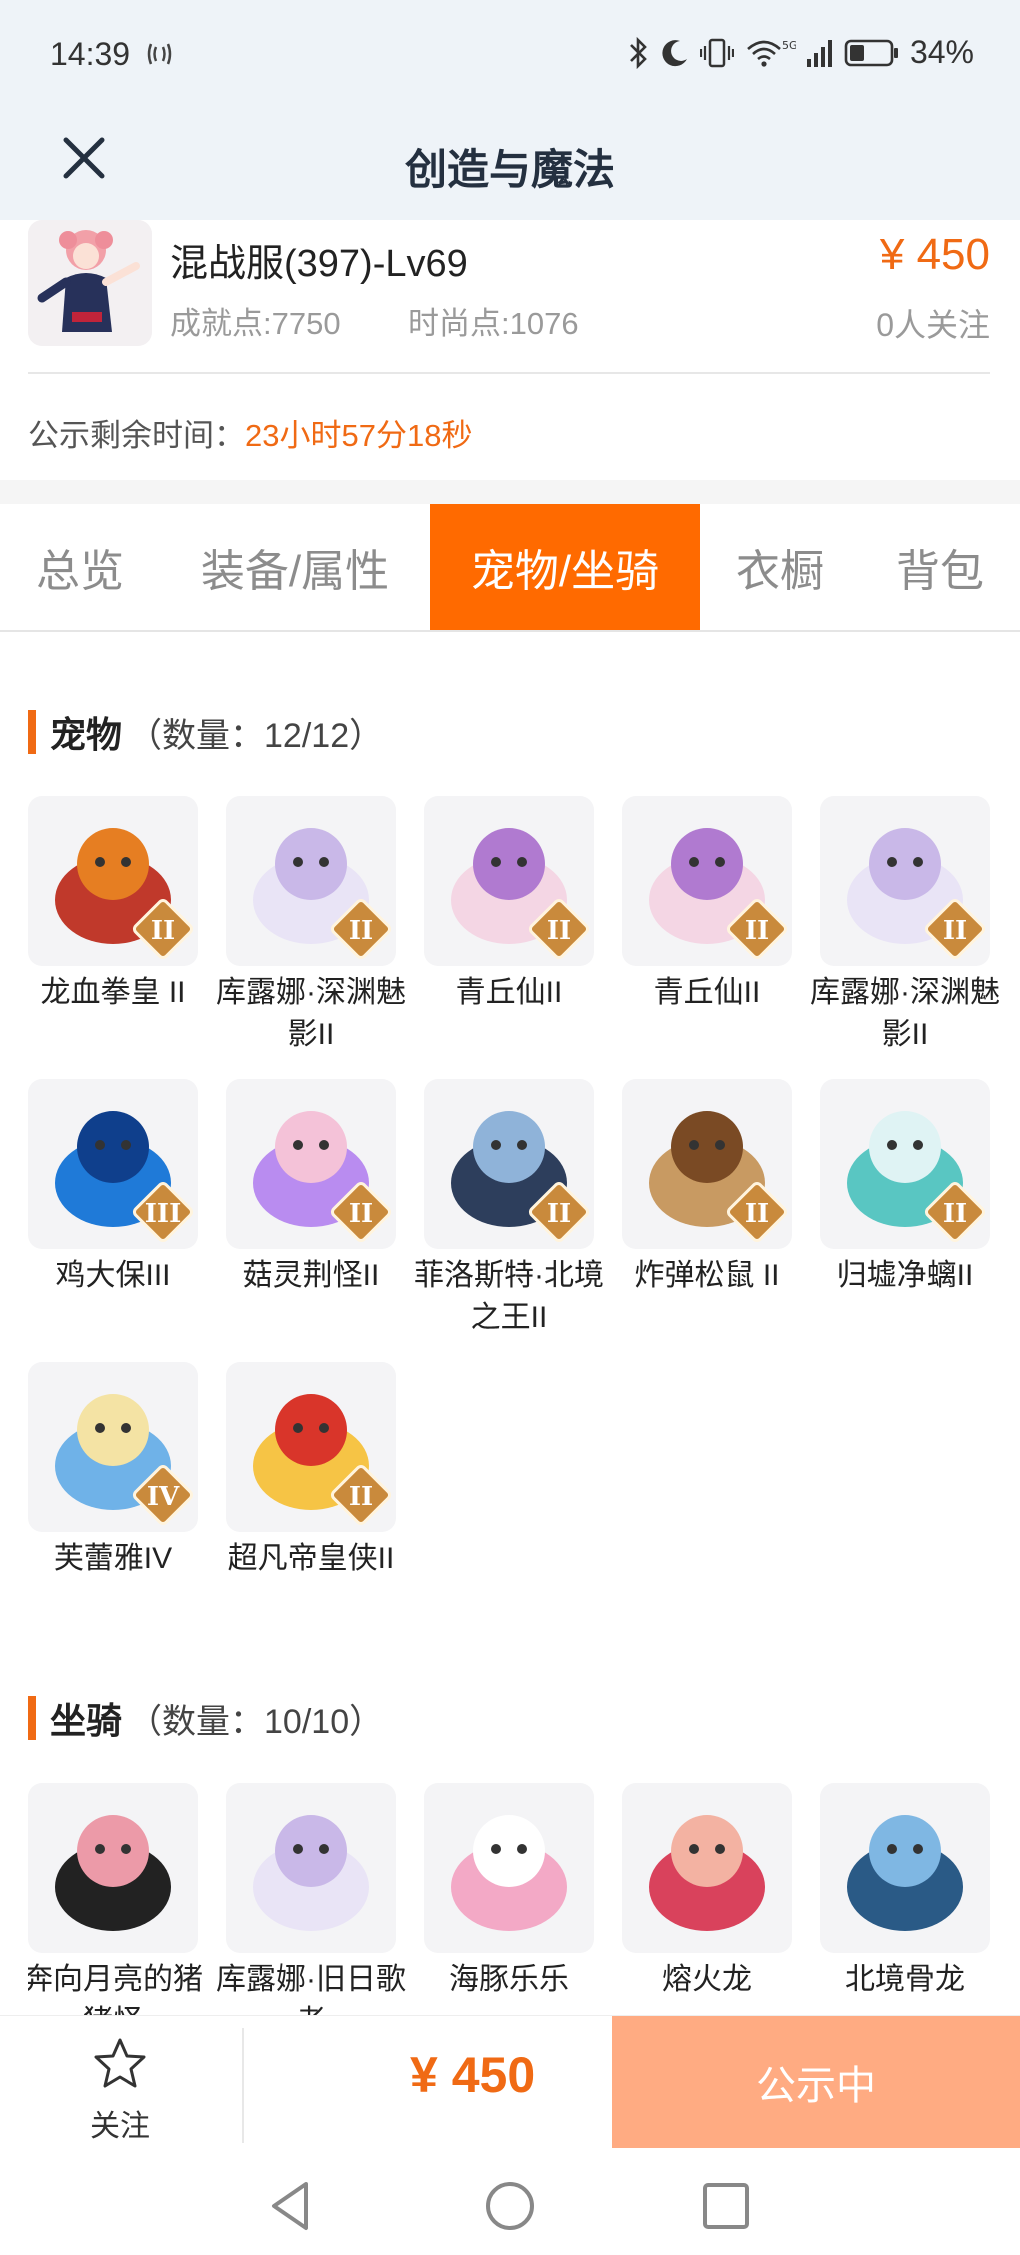 The width and height of the screenshot is (1020, 2255). I want to click on publicity-countdown: 公示剩余时间：23小时57分18秒, so click(250, 432).